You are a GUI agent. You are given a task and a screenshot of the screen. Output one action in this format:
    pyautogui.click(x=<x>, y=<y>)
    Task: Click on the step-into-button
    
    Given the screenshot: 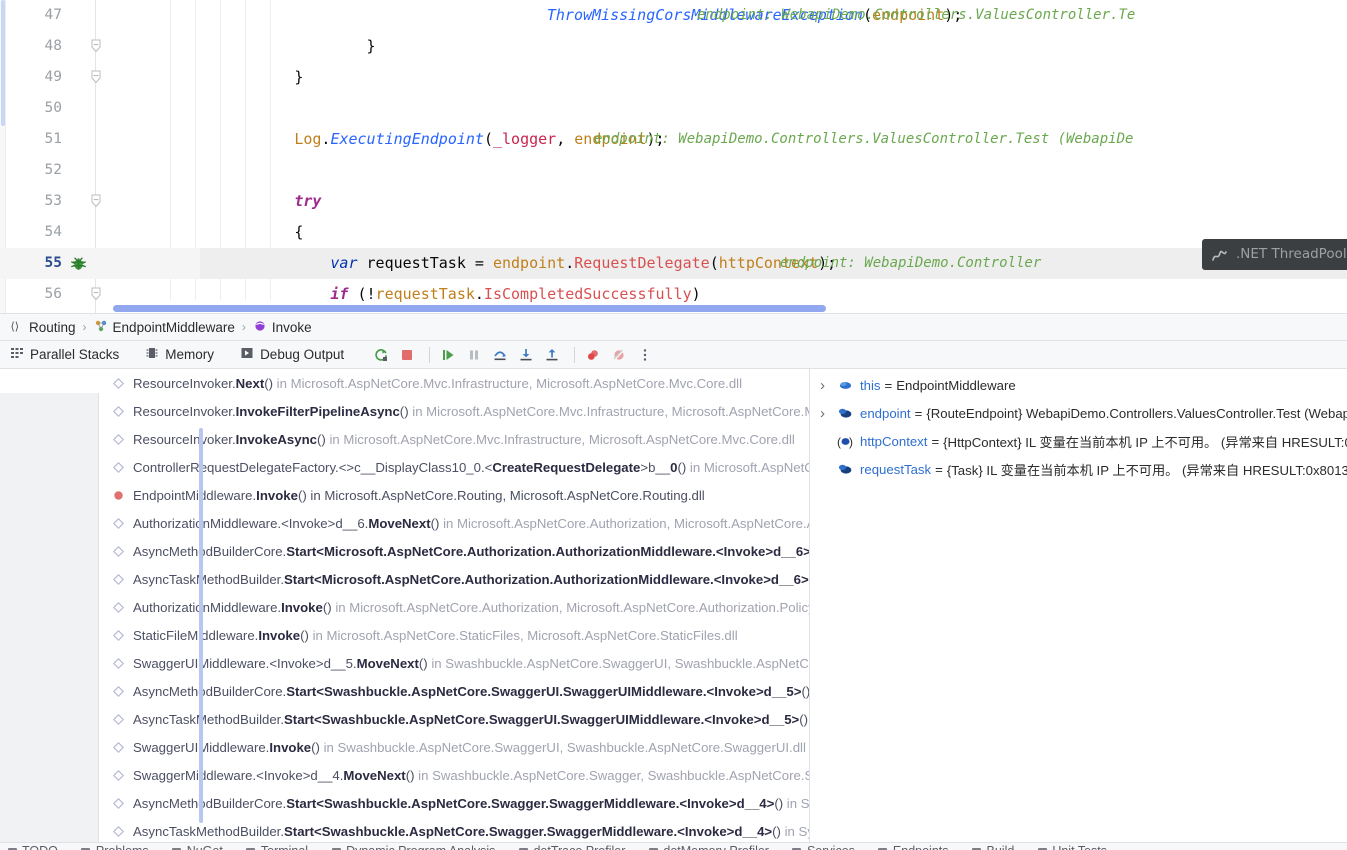 What is the action you would take?
    pyautogui.click(x=526, y=355)
    